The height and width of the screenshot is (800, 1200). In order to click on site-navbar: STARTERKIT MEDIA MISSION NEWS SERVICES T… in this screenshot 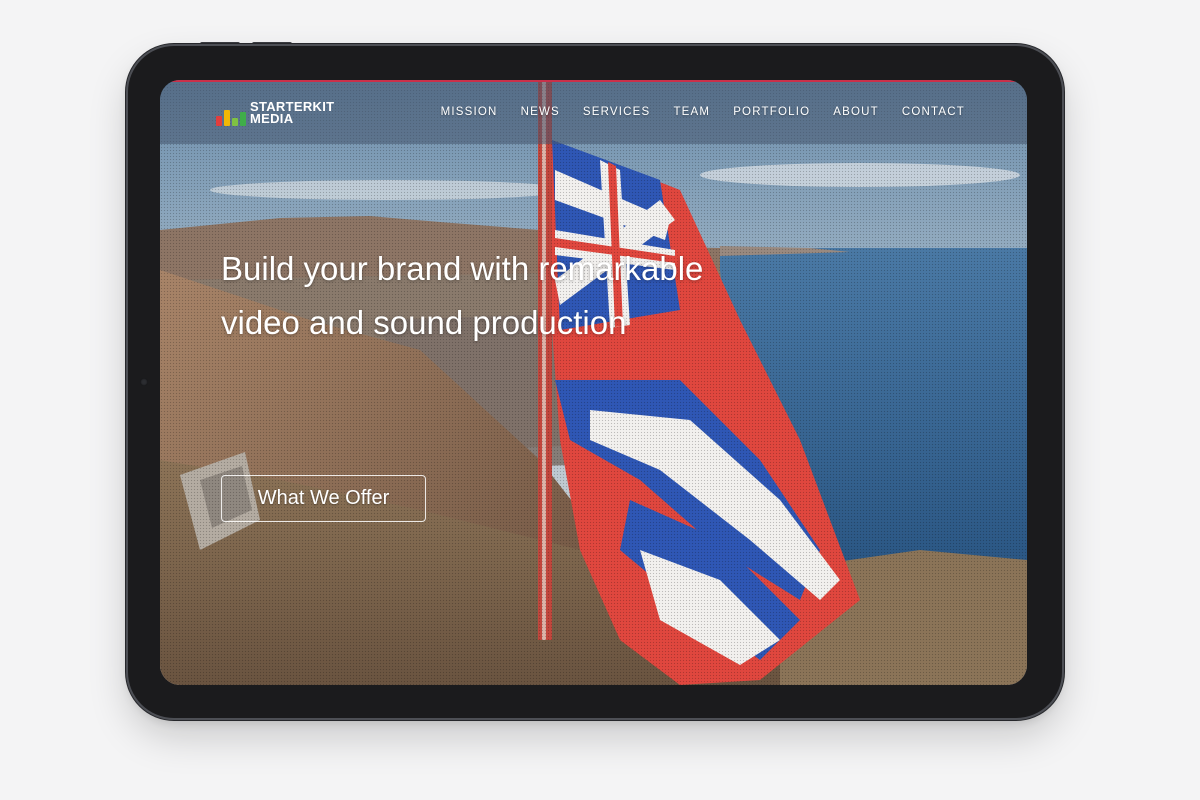, I will do `click(593, 113)`.